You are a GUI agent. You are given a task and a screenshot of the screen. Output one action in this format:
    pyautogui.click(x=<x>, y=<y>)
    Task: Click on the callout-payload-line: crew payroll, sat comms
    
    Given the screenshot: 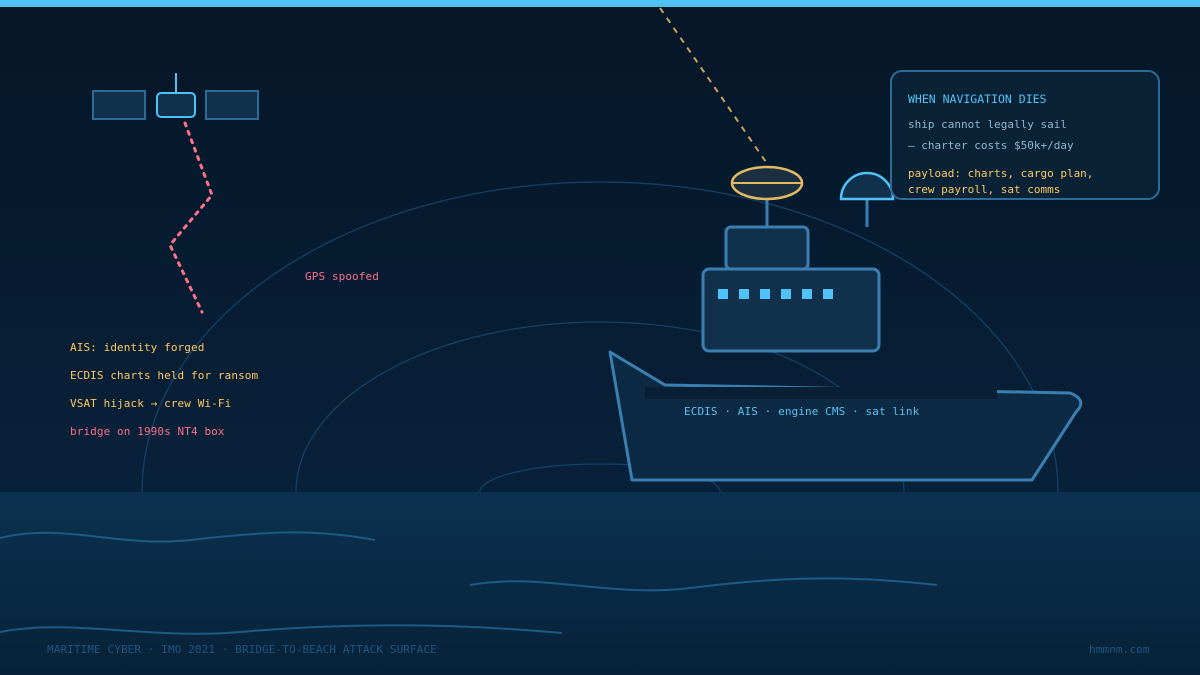 What is the action you would take?
    pyautogui.click(x=984, y=189)
    